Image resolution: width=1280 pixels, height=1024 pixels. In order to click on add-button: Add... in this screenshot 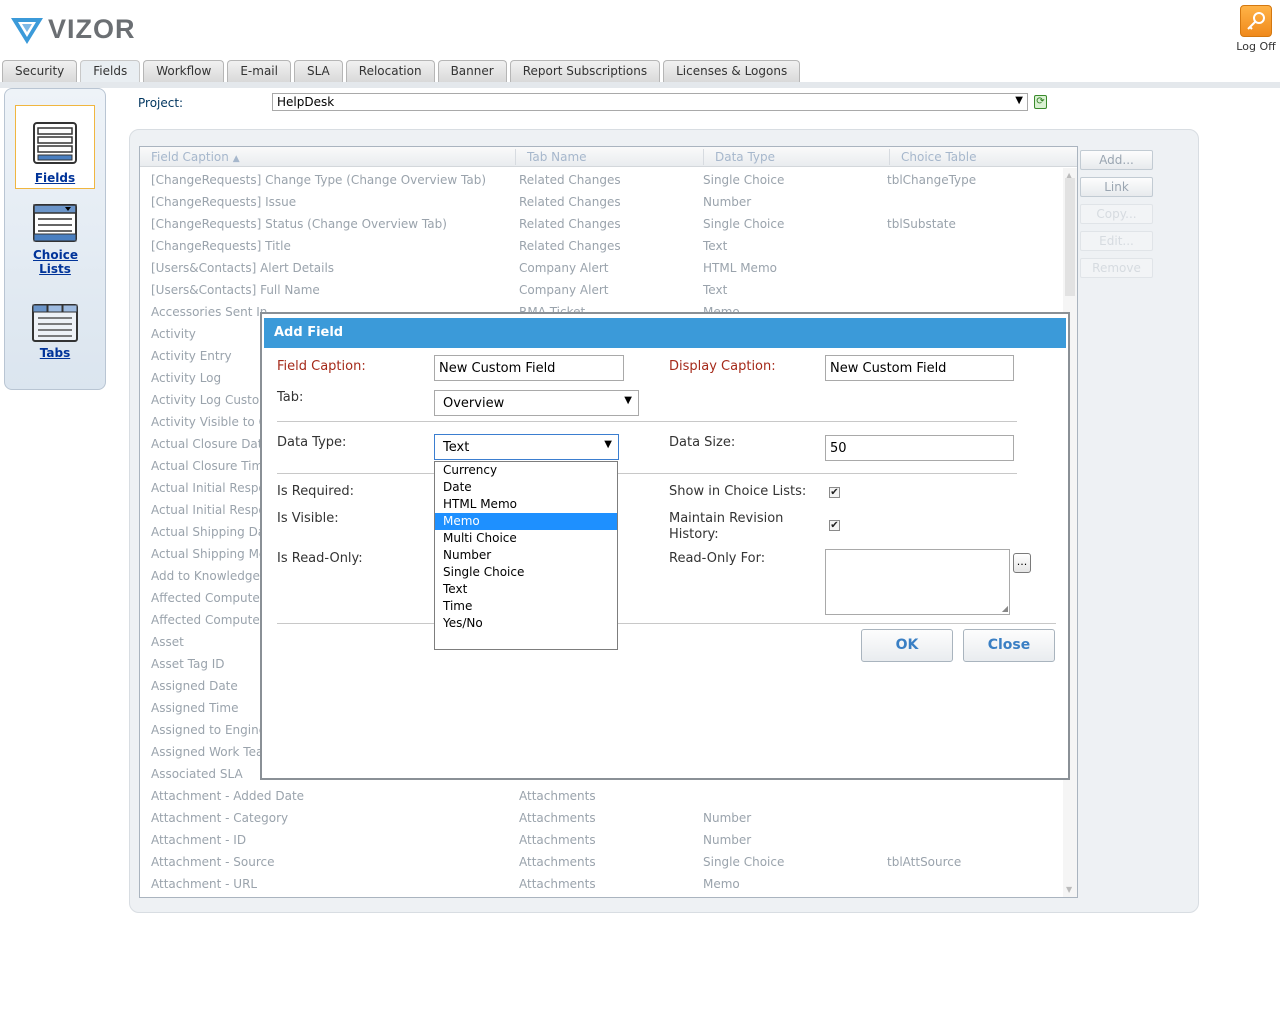, I will do `click(1116, 160)`.